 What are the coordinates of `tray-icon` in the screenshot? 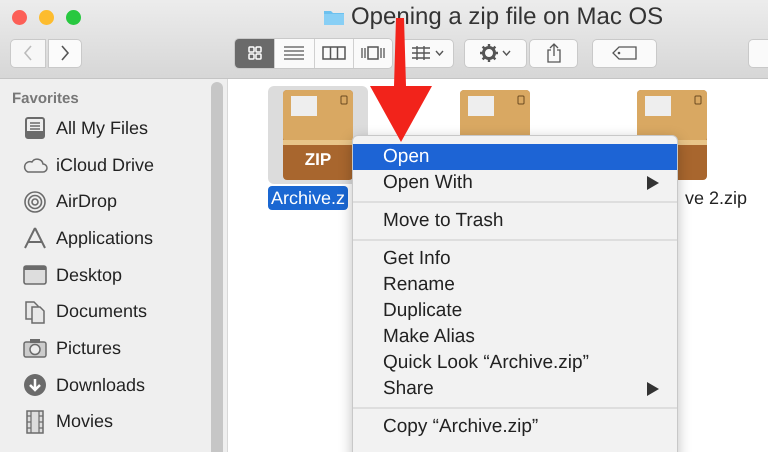 It's located at (35, 128).